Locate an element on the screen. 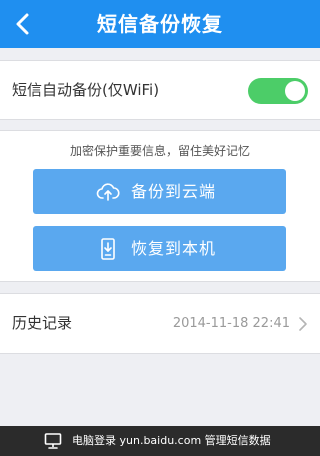 The width and height of the screenshot is (320, 456). backup-hint: 加密保护重要信息，留住美好记忆 is located at coordinates (159, 151).